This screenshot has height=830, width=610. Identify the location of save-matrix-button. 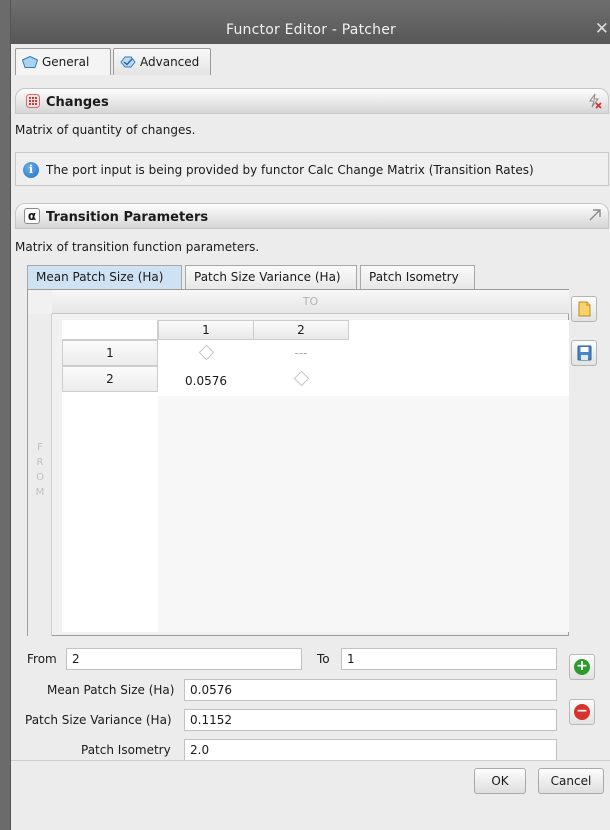
(584, 353).